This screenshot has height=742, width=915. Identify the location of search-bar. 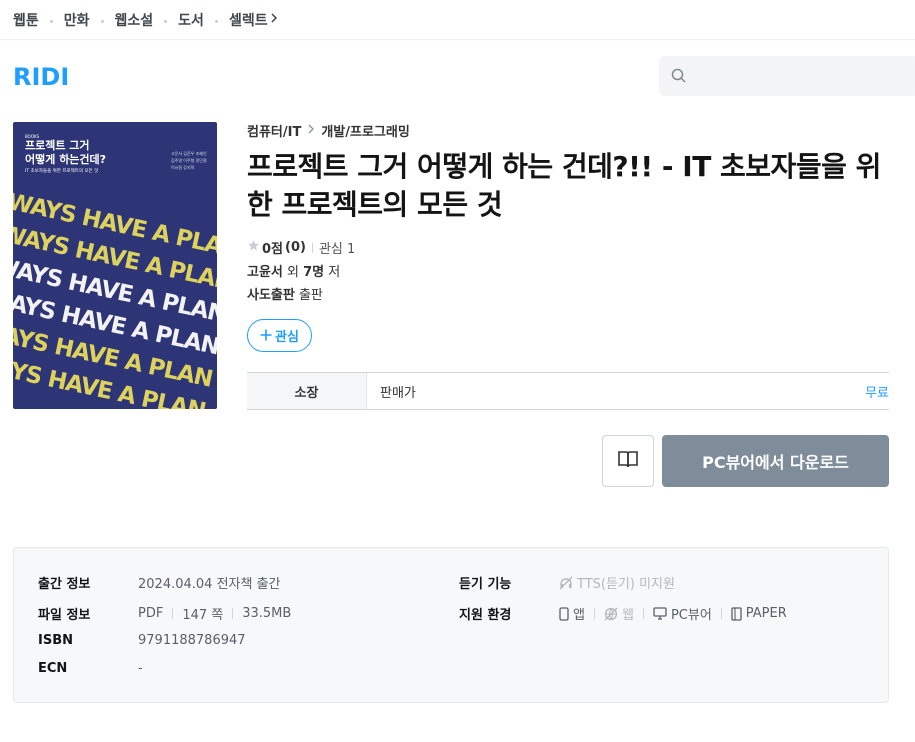
(787, 76).